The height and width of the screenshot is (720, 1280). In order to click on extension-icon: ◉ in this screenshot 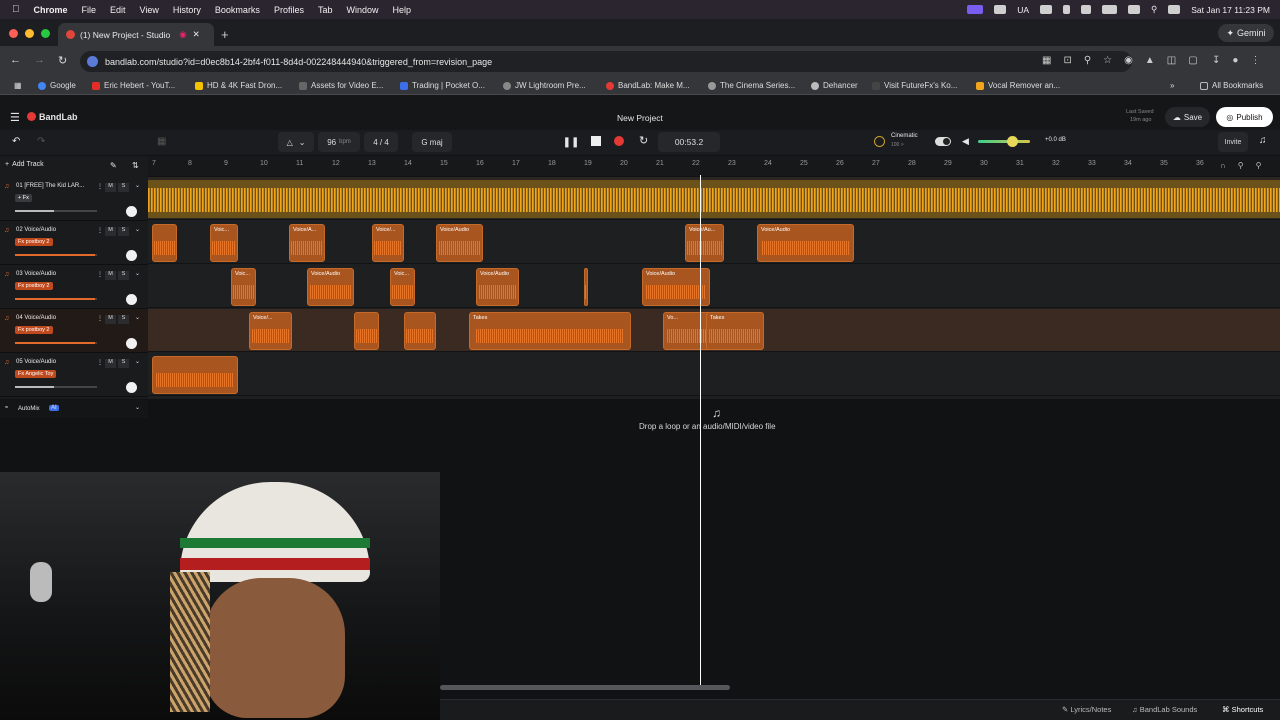, I will do `click(1128, 60)`.